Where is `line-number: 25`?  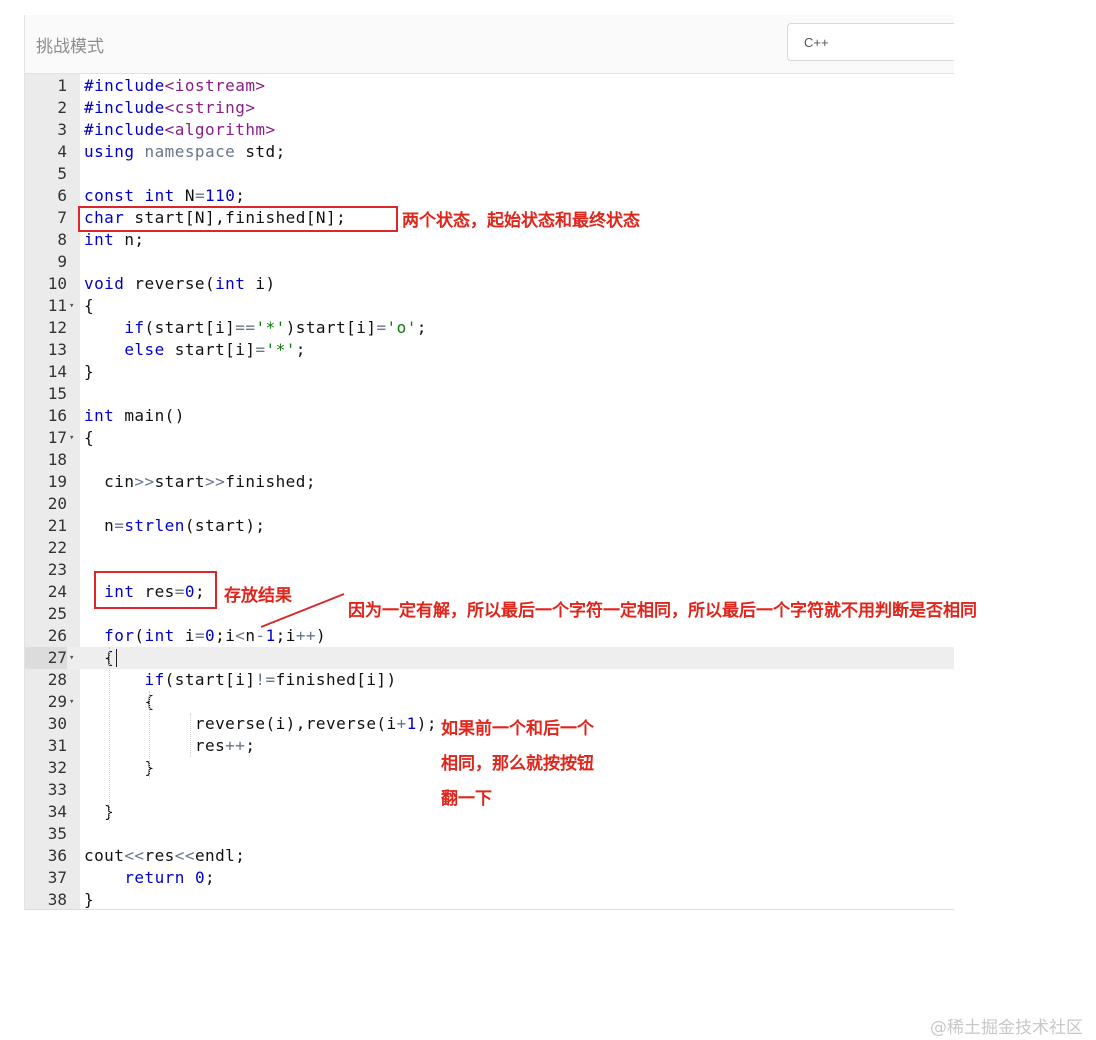 line-number: 25 is located at coordinates (57, 613).